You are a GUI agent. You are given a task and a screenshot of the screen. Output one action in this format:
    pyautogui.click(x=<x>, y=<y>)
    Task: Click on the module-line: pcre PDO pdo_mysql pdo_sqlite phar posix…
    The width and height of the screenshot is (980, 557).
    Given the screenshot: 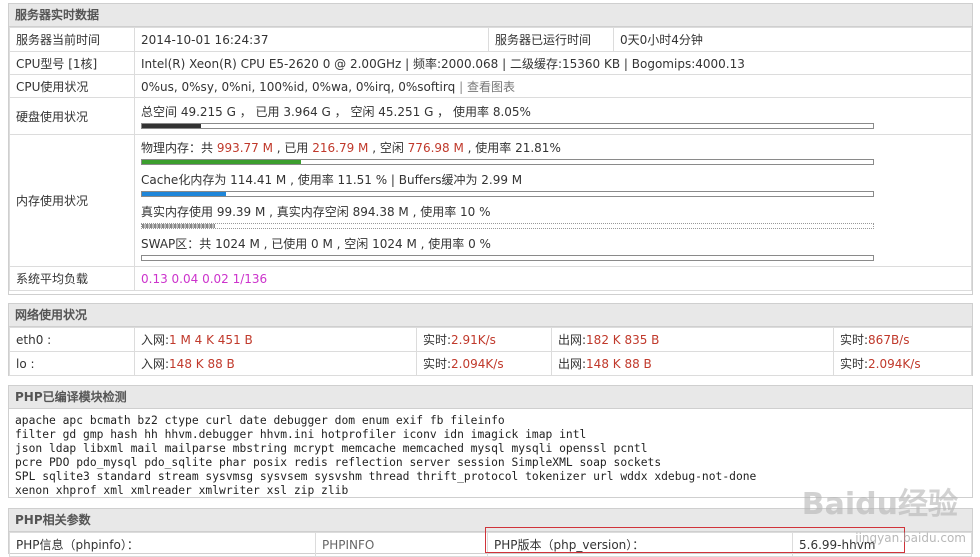 What is the action you would take?
    pyautogui.click(x=338, y=462)
    